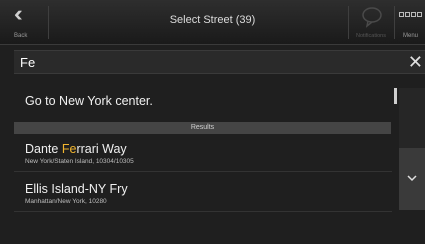 The image size is (425, 244). What do you see at coordinates (28, 62) in the screenshot?
I see `search-value: Fe` at bounding box center [28, 62].